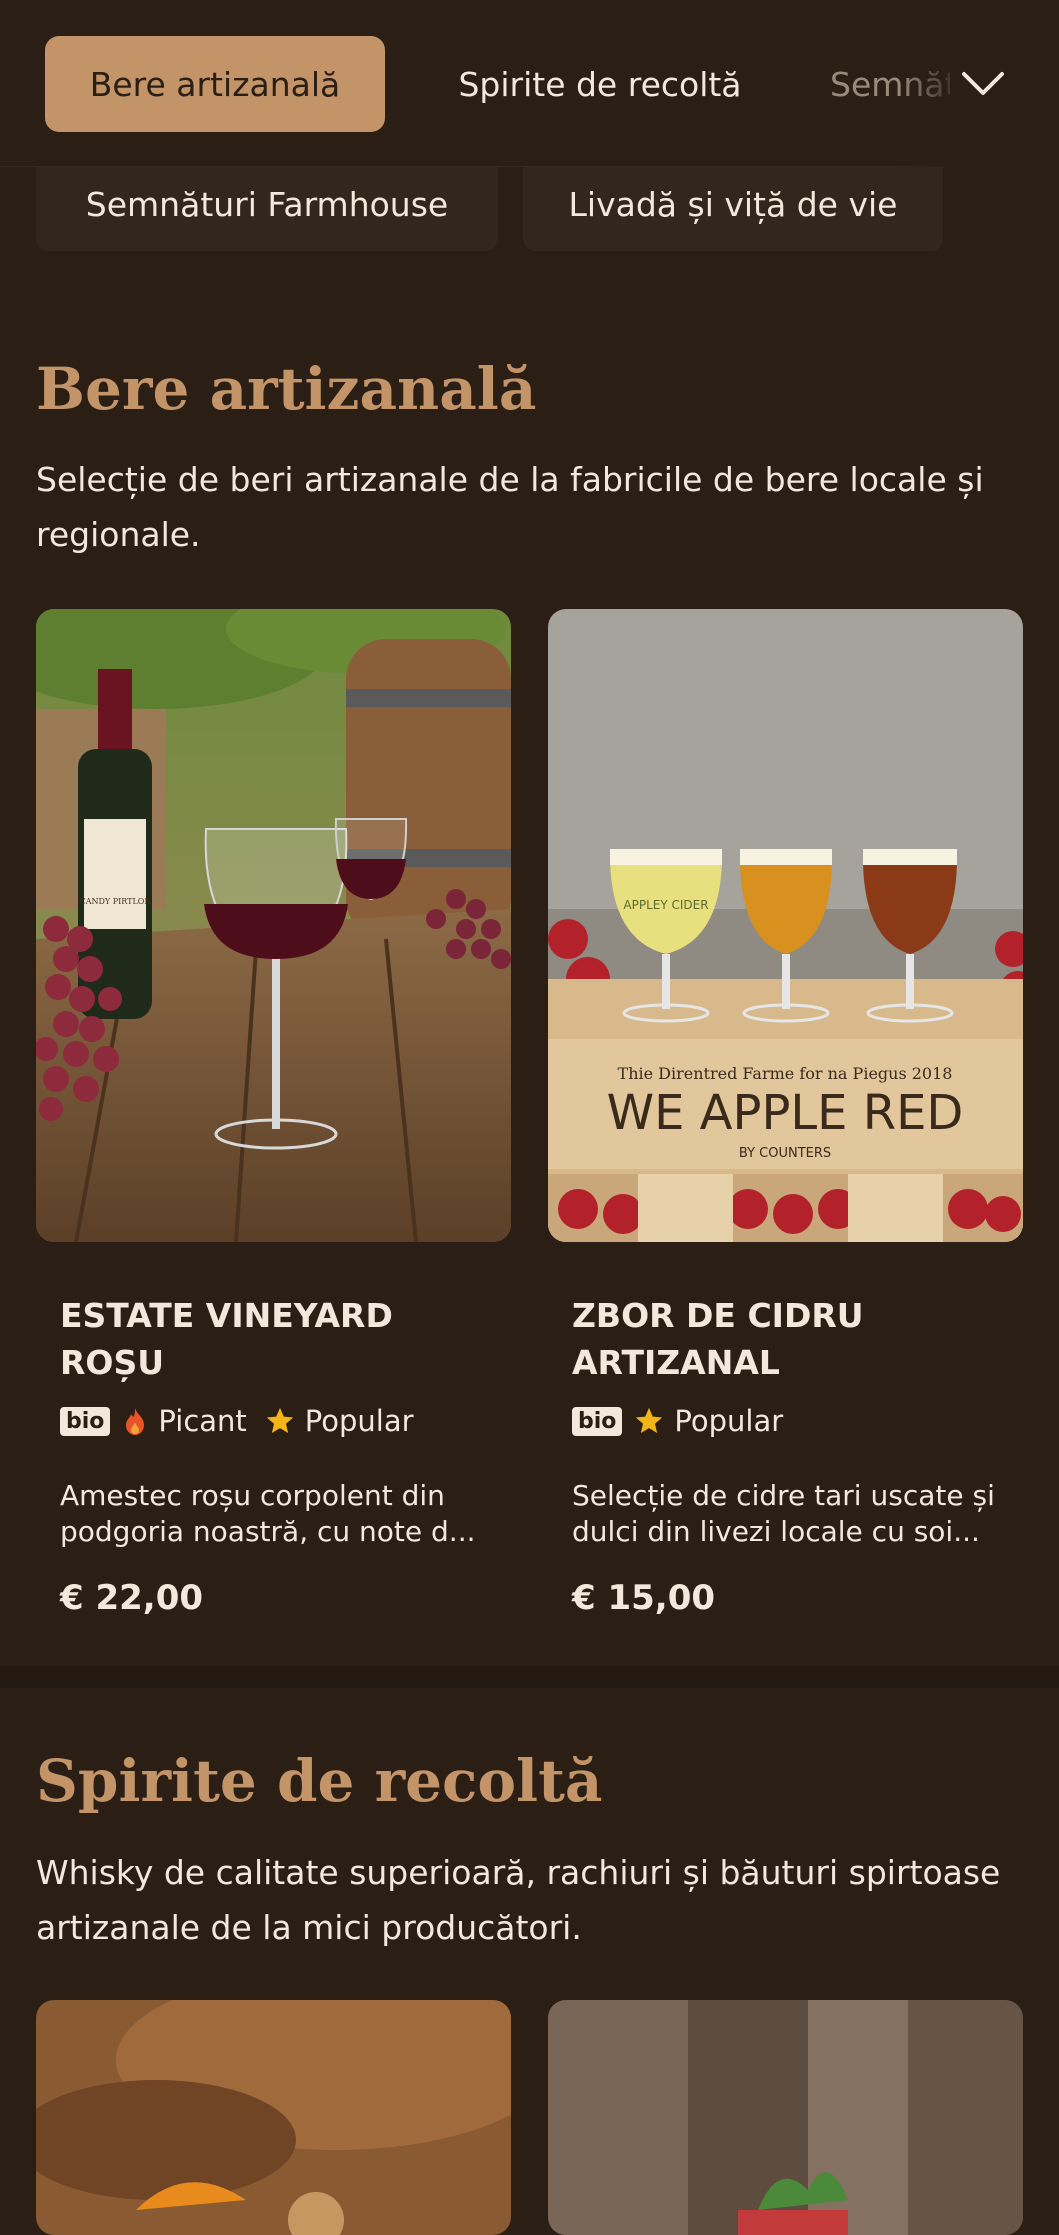  Describe the element at coordinates (665, 905) in the screenshot. I see `glass-label: APPLEY CIDER` at that location.